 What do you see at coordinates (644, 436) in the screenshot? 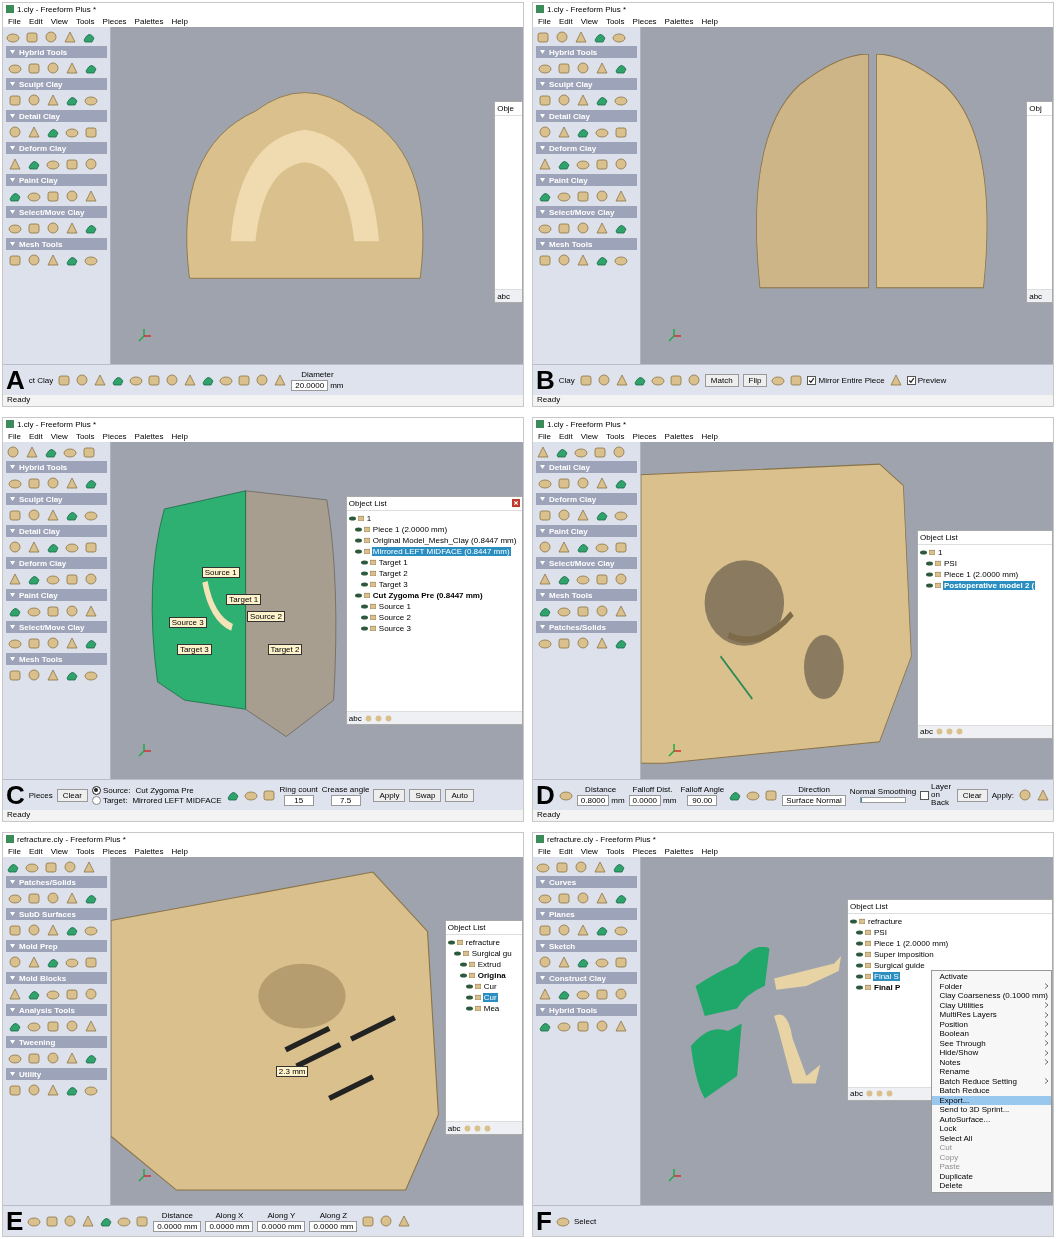
I see `menu-item: Pieces` at bounding box center [644, 436].